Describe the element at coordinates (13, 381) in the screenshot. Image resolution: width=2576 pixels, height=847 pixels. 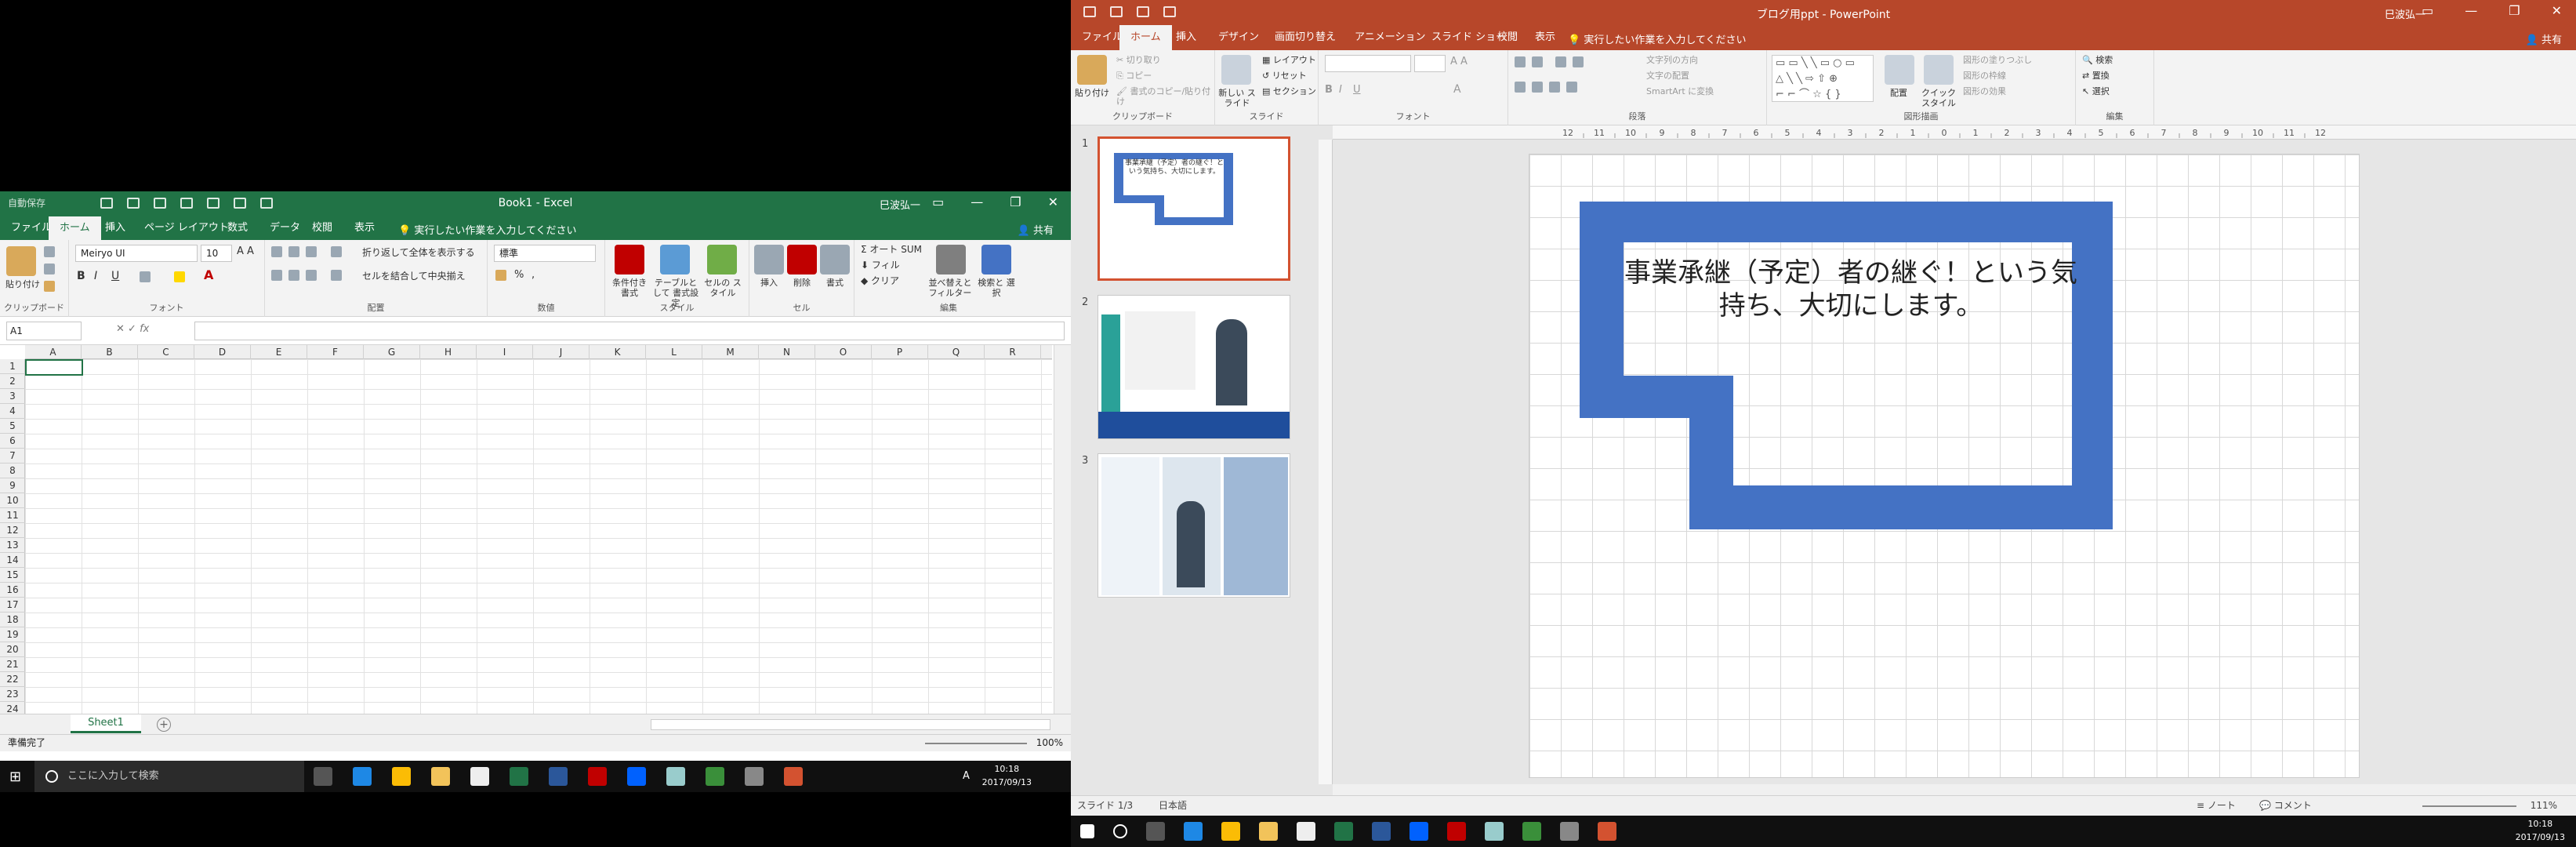
I see `row-header-2: 2` at that location.